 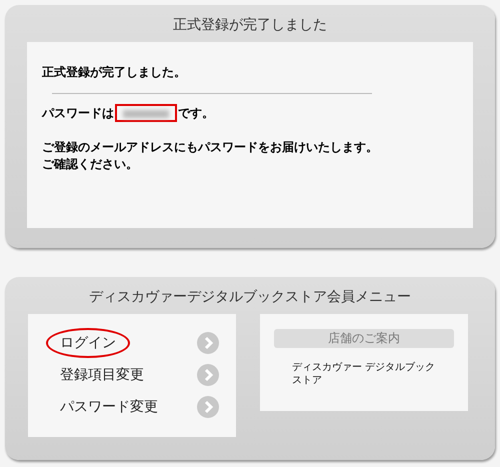 I want to click on section-header: 店舗のご案内, so click(x=364, y=338).